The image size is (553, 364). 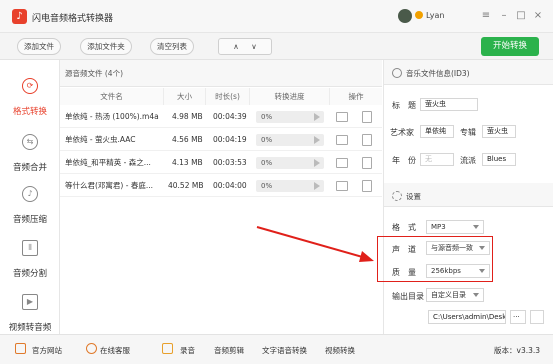 What do you see at coordinates (187, 350) in the screenshot?
I see `record-link: 录音` at bounding box center [187, 350].